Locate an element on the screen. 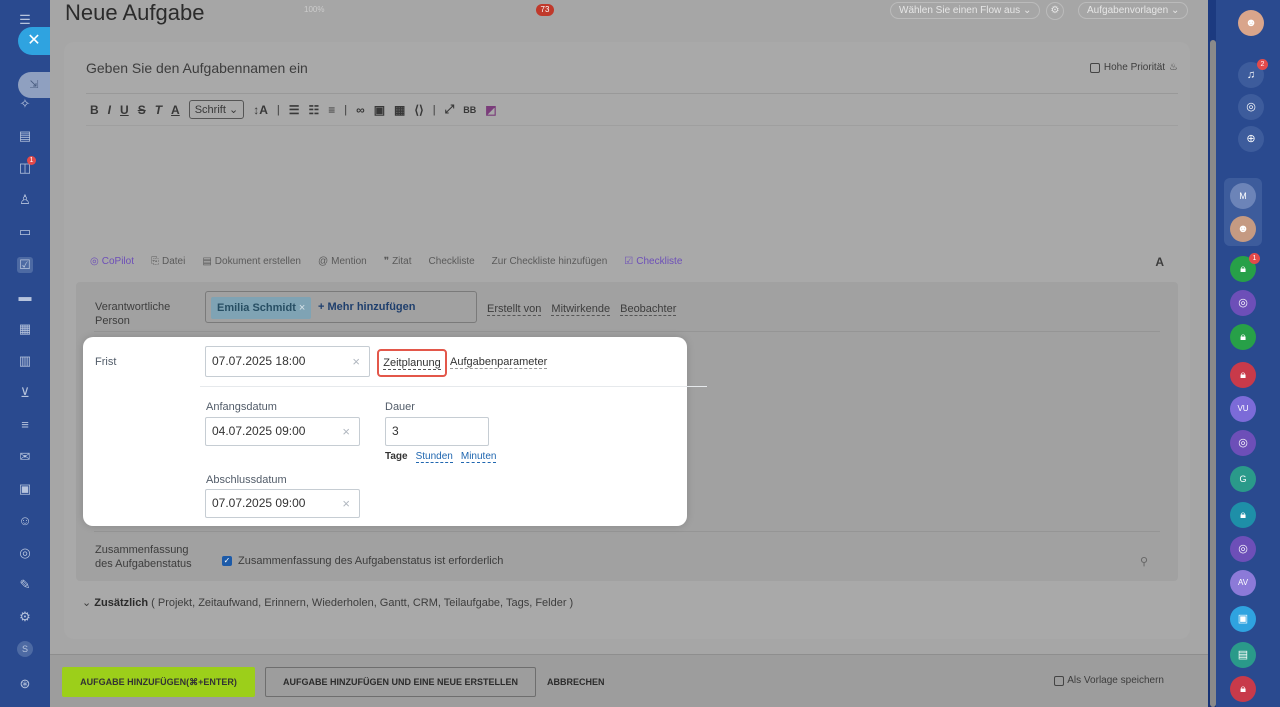 This screenshot has height=707, width=1280. user-avatar: ☻ is located at coordinates (1251, 23).